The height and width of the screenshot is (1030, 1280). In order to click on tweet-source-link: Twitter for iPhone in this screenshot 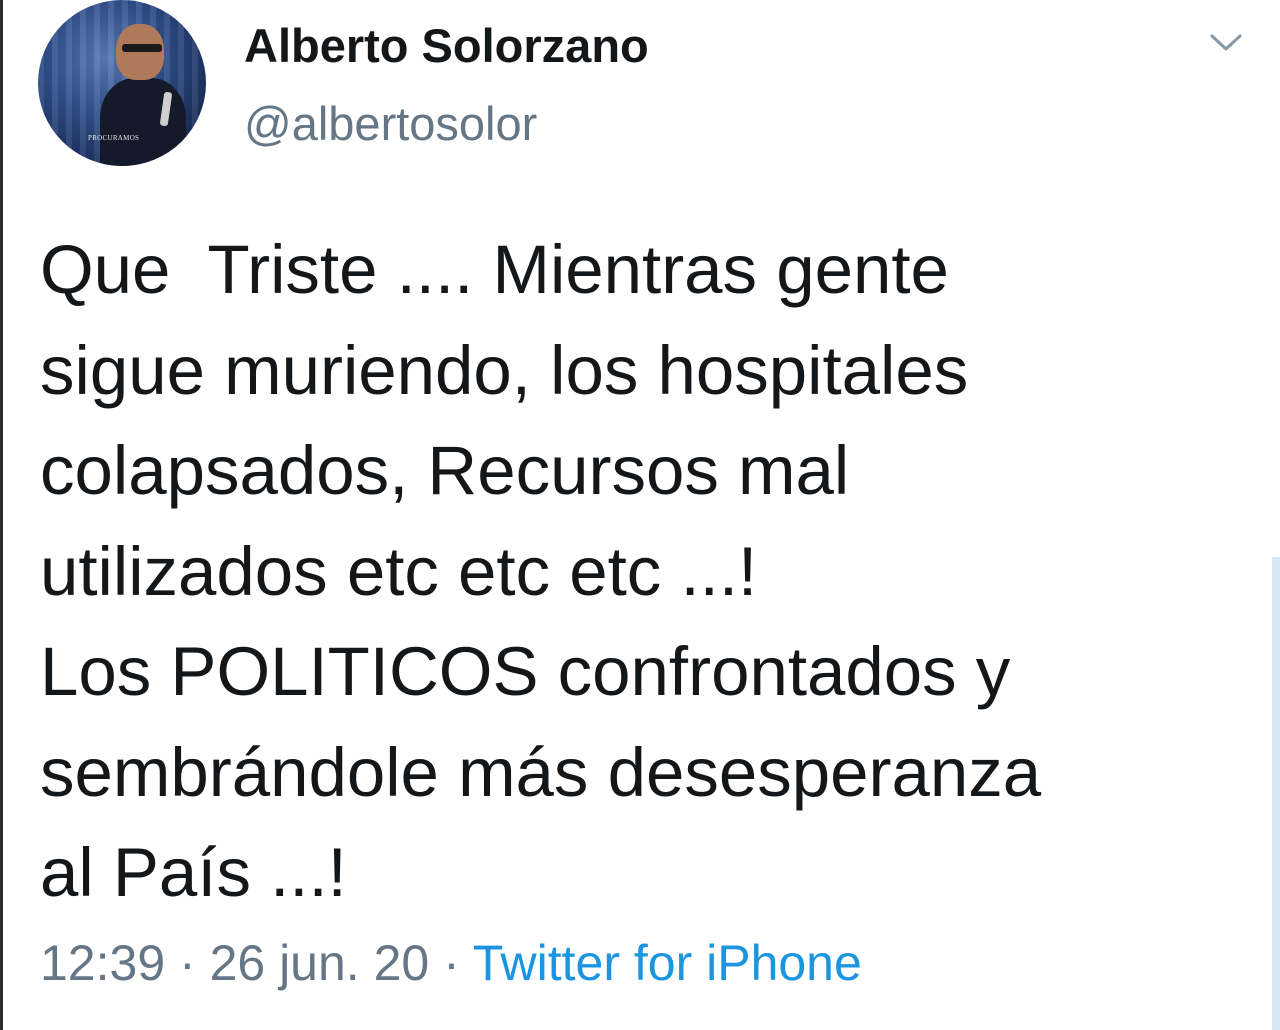, I will do `click(667, 963)`.